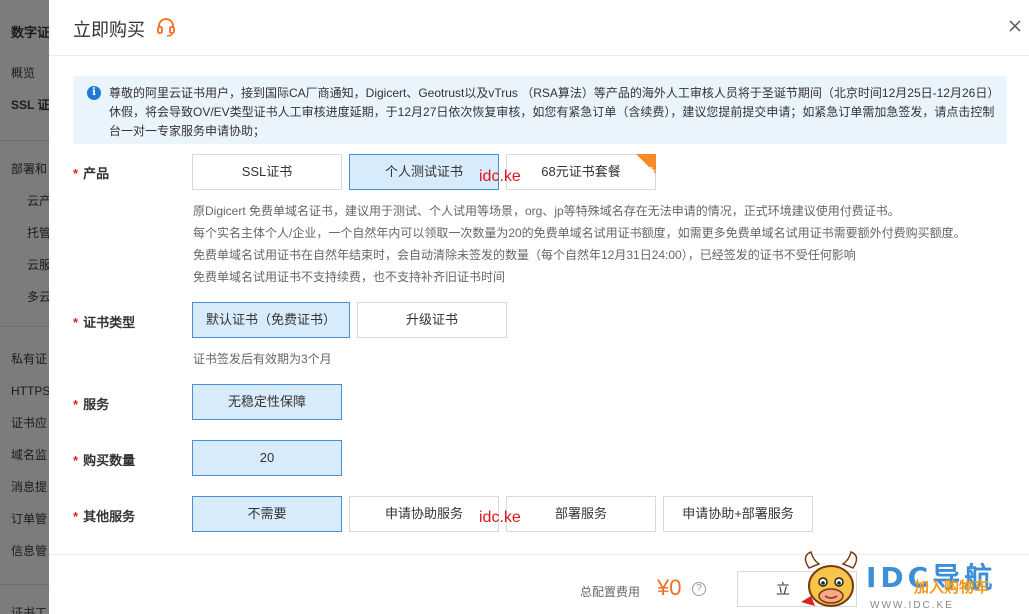  I want to click on package-label: 68元证书套餐, so click(581, 171).